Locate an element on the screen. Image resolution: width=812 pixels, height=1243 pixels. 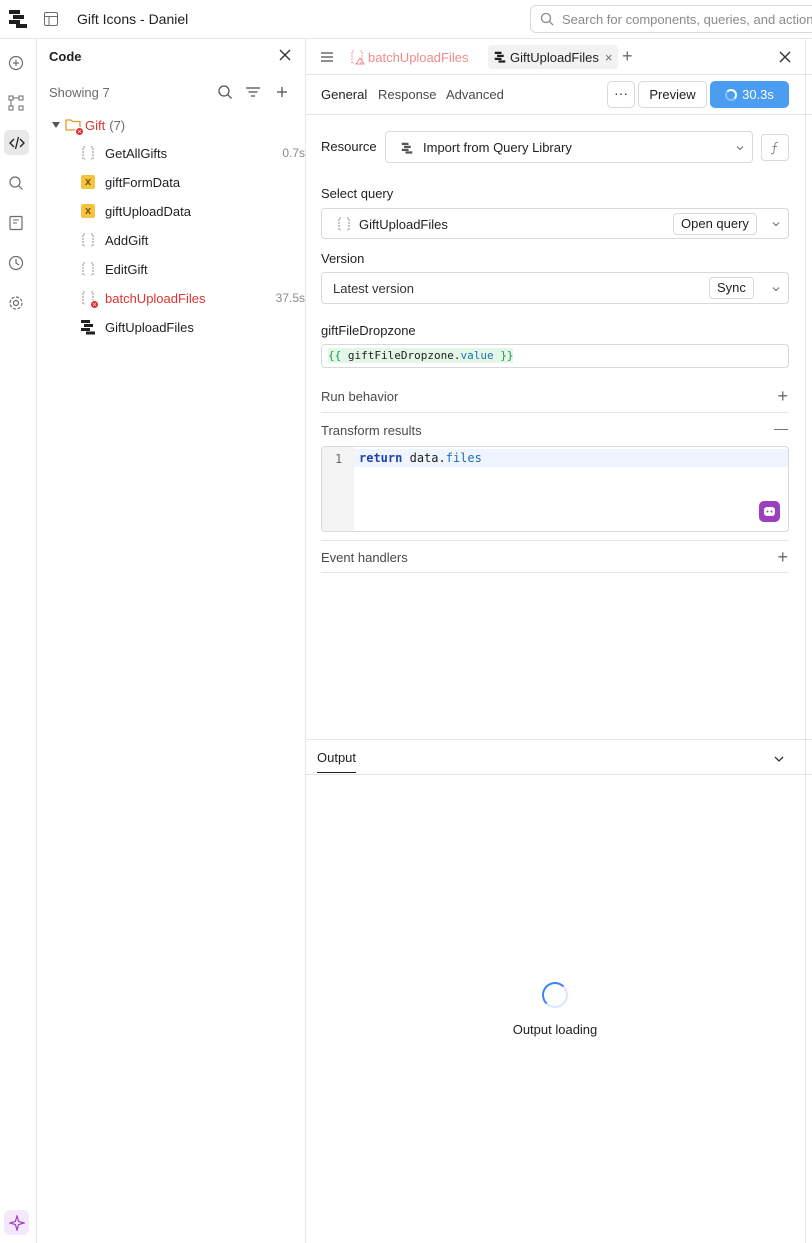
code-icon is located at coordinates (16, 142).